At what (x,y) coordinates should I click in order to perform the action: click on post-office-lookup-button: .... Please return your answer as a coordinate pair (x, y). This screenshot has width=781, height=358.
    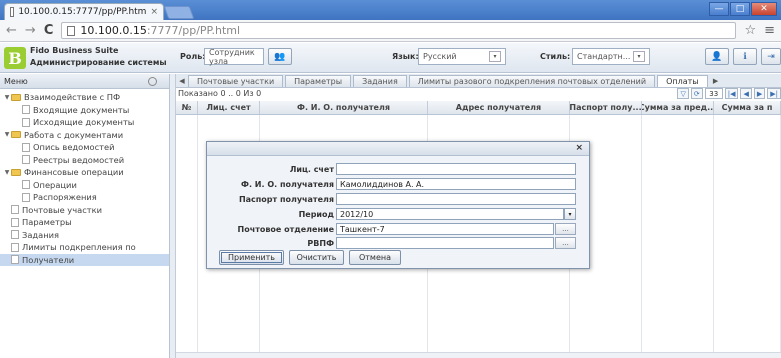
    Looking at the image, I should click on (565, 229).